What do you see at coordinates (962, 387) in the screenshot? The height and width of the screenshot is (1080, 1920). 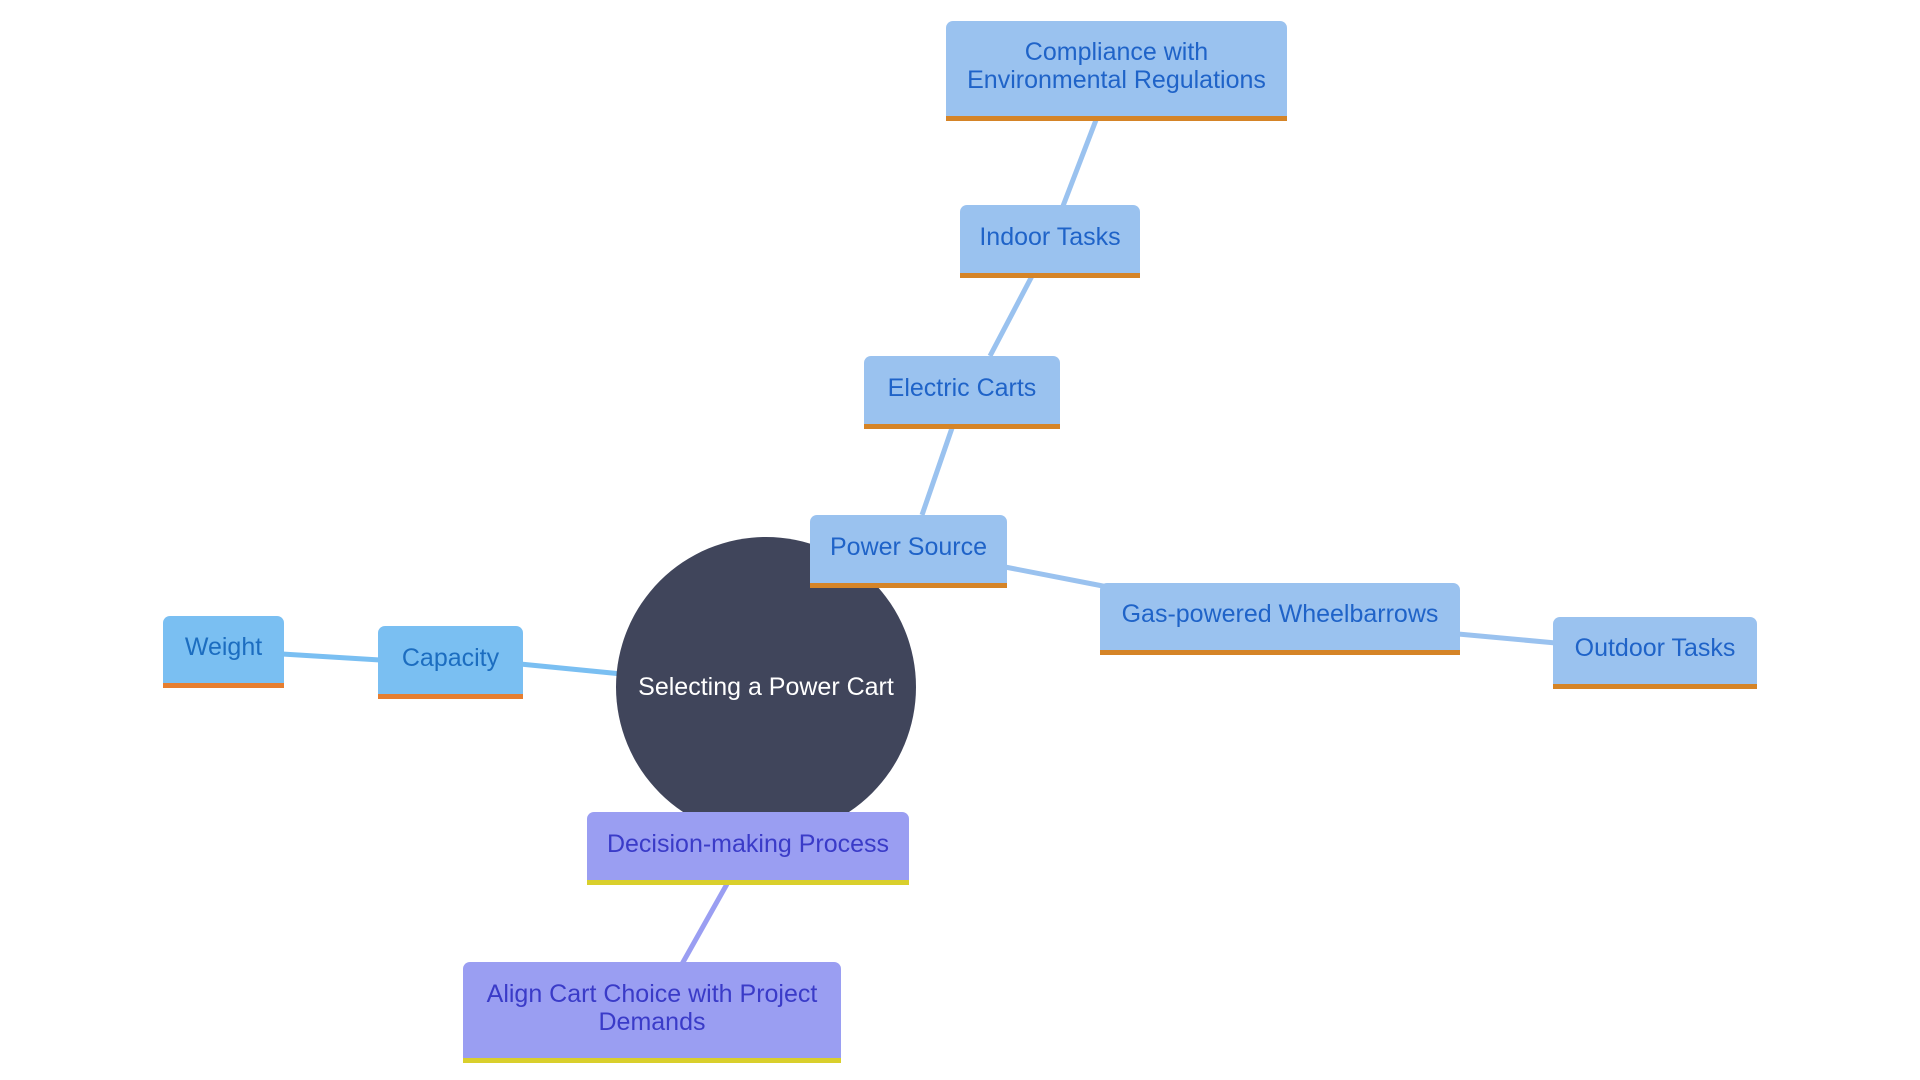 I see `node-label: Electric Carts` at bounding box center [962, 387].